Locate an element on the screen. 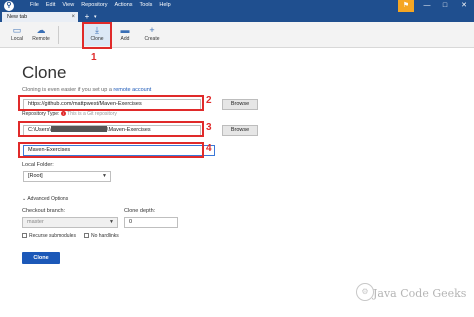 The height and width of the screenshot is (317, 474). notification-icon: ⚑ is located at coordinates (406, 6).